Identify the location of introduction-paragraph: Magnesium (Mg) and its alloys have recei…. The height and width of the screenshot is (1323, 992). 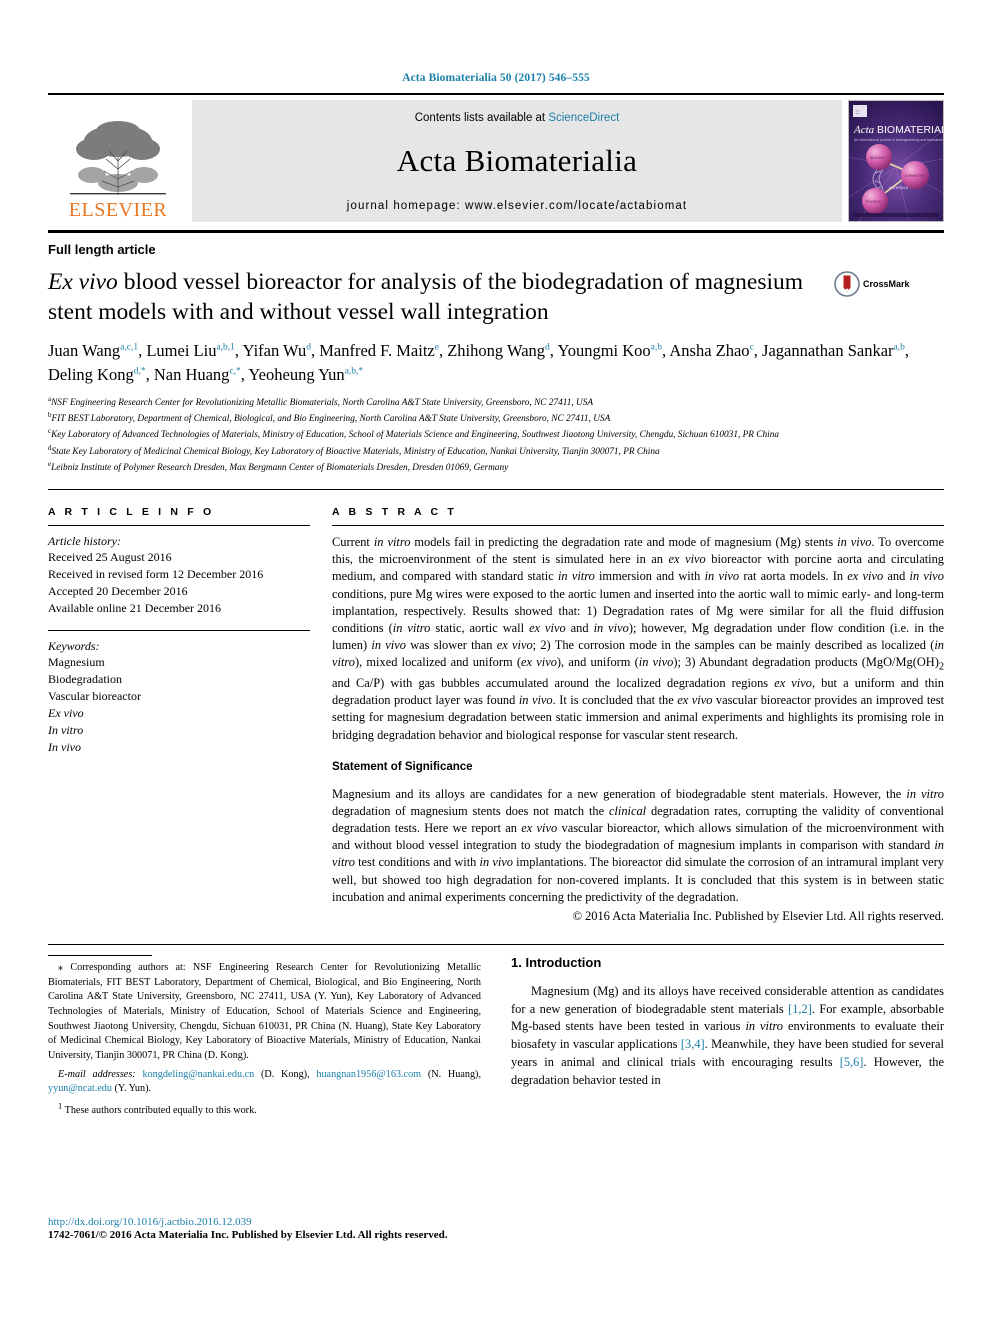
(728, 1035).